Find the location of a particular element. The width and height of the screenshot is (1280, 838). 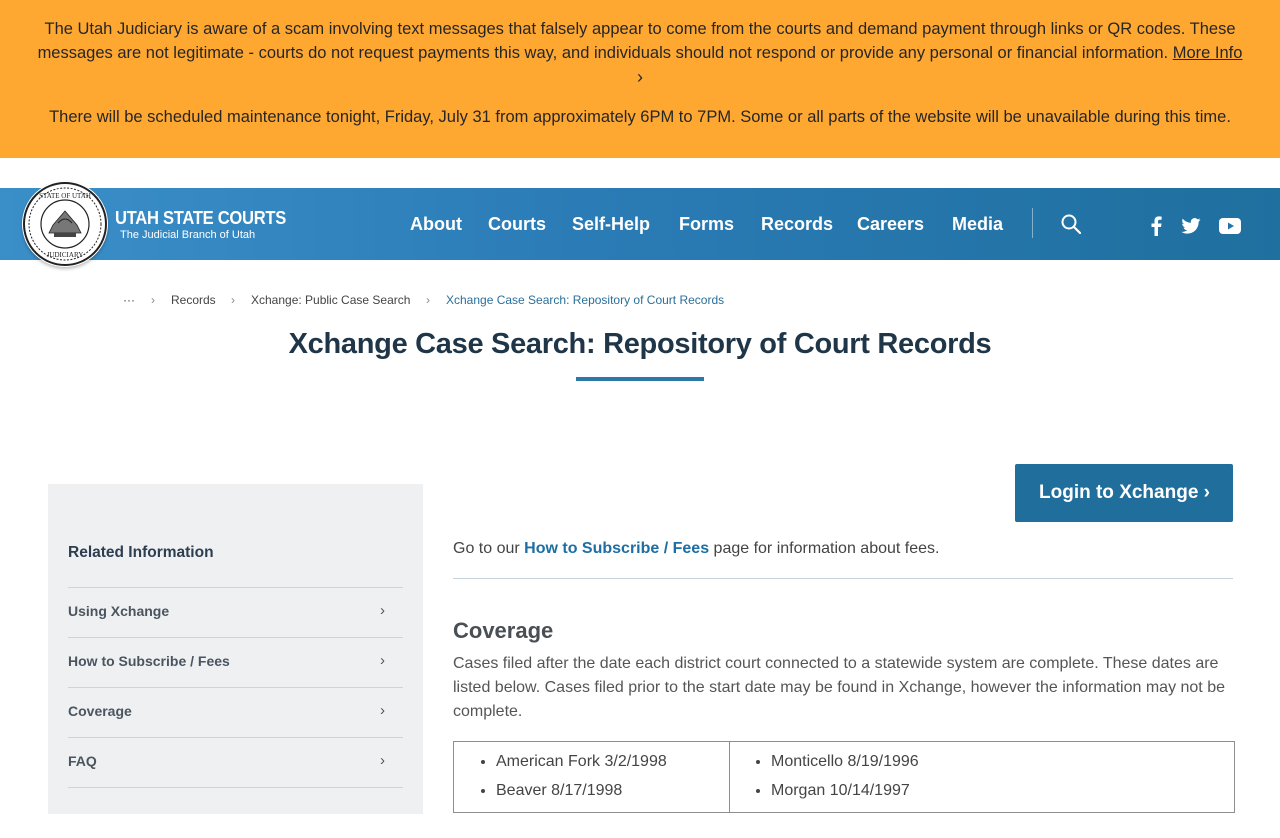

nav-careers: Careers is located at coordinates (890, 224).